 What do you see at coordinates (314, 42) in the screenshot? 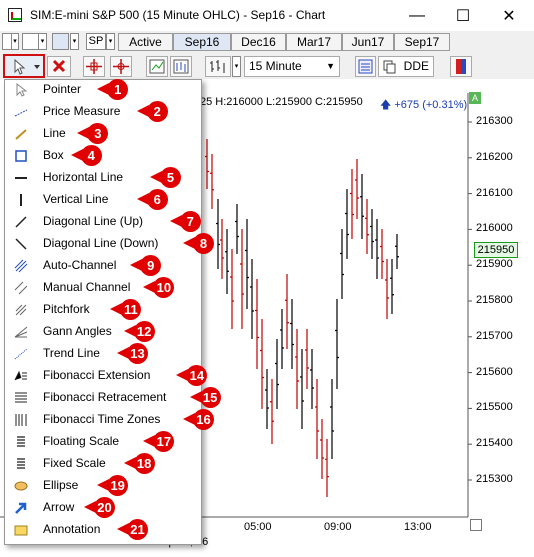
I see `tab-mar17: Mar17` at bounding box center [314, 42].